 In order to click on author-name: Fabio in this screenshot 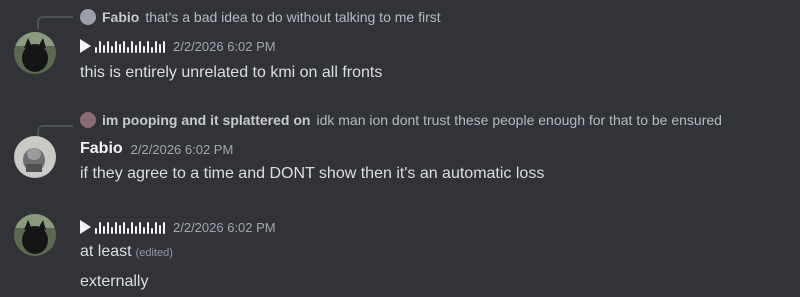, I will do `click(101, 149)`.